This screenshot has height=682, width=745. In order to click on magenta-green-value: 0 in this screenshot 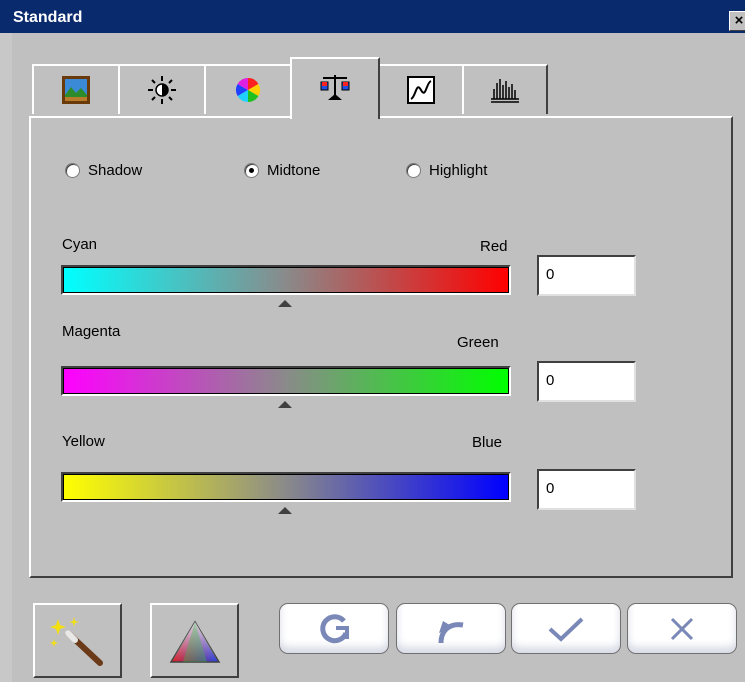, I will do `click(550, 380)`.